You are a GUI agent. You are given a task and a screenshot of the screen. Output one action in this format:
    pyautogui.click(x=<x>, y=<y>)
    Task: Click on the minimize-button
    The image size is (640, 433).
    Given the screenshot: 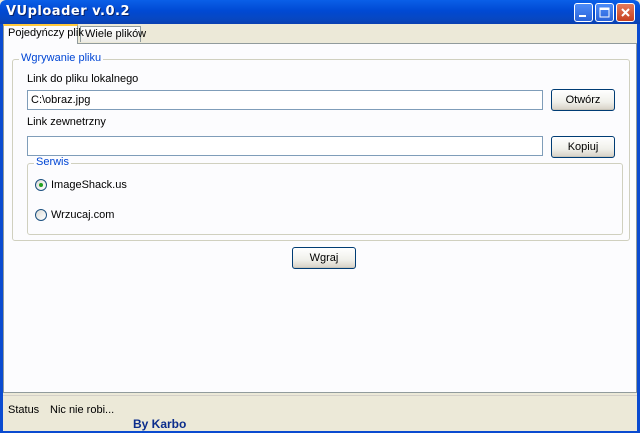 What is the action you would take?
    pyautogui.click(x=583, y=12)
    